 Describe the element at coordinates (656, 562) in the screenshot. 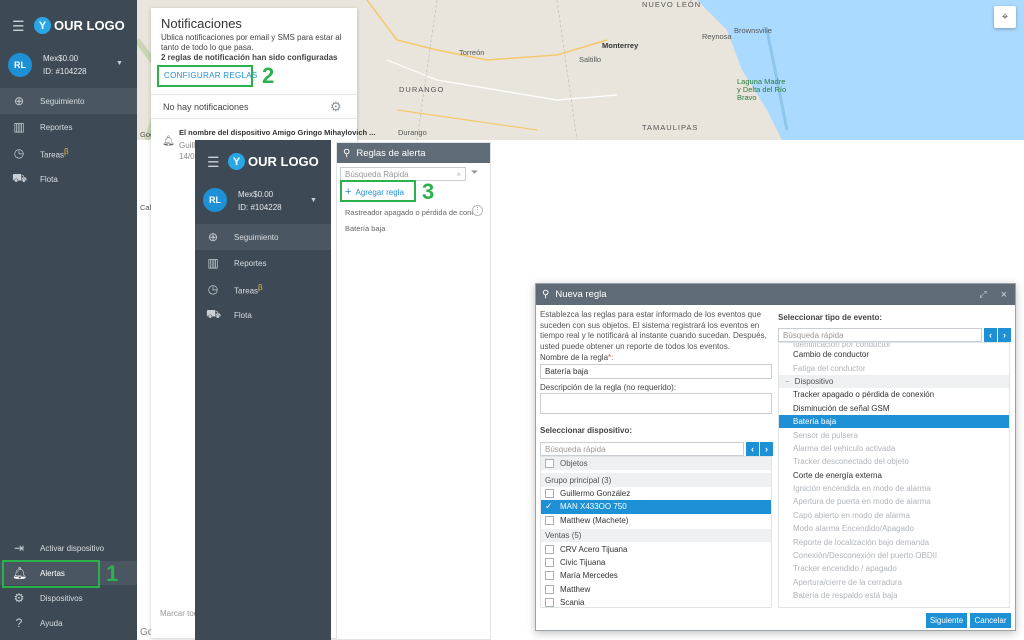

I see `device-row: Civic Tijuana` at that location.